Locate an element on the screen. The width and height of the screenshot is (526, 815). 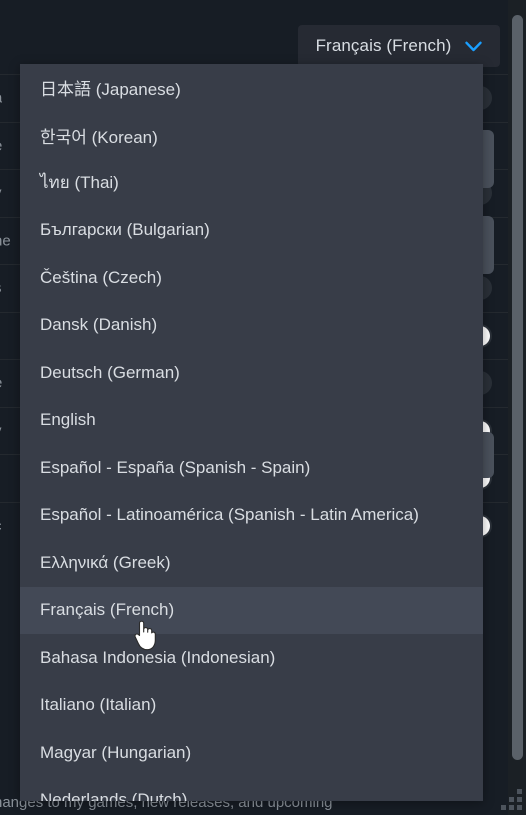
language-option-label: Español - España (Spanish - Spain) is located at coordinates (175, 467).